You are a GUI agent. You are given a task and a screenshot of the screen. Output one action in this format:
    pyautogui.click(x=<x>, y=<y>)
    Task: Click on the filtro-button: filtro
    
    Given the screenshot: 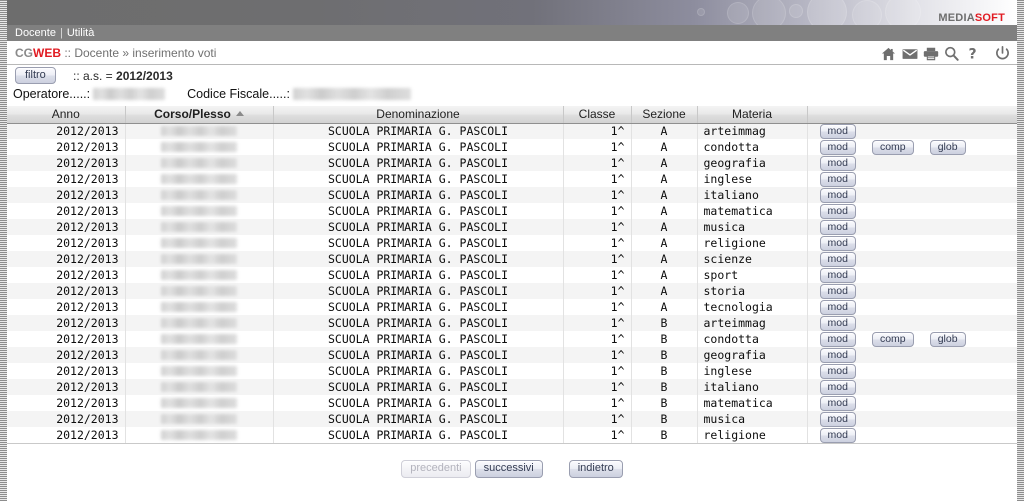 What is the action you would take?
    pyautogui.click(x=35, y=75)
    